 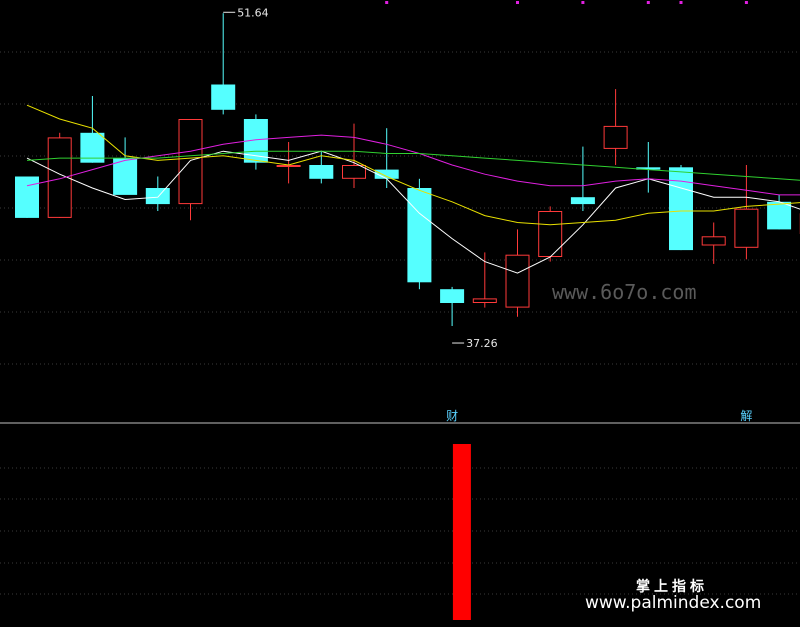 What do you see at coordinates (673, 603) in the screenshot?
I see `brand-url: www.palmindex.com` at bounding box center [673, 603].